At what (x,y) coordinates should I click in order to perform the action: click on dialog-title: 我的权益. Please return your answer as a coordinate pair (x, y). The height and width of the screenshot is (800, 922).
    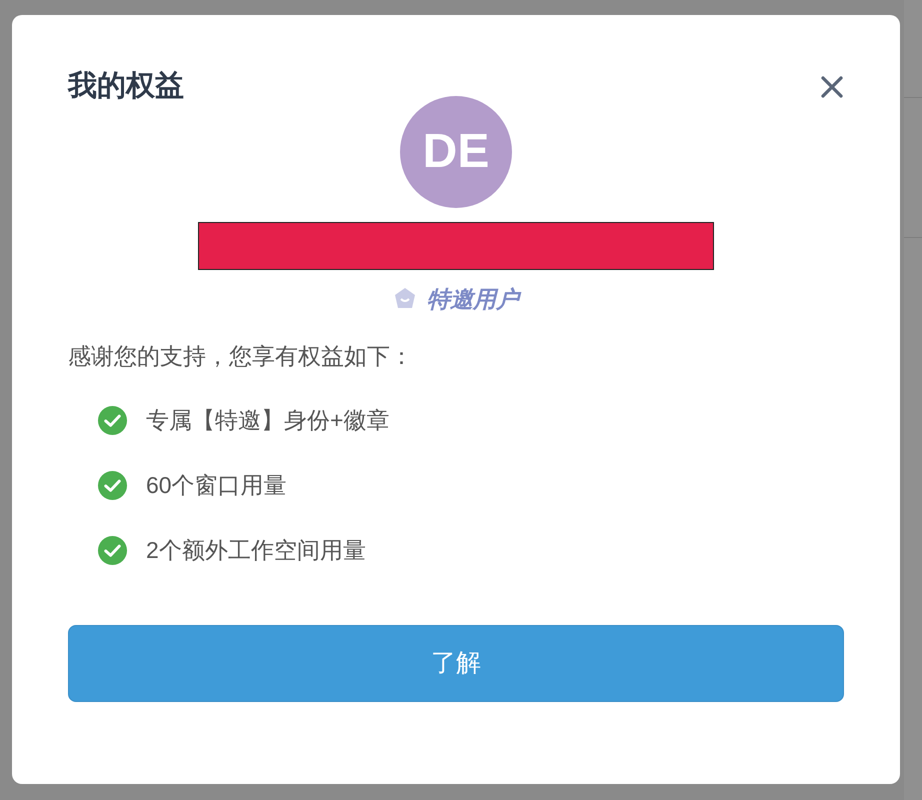
    Looking at the image, I should click on (126, 86).